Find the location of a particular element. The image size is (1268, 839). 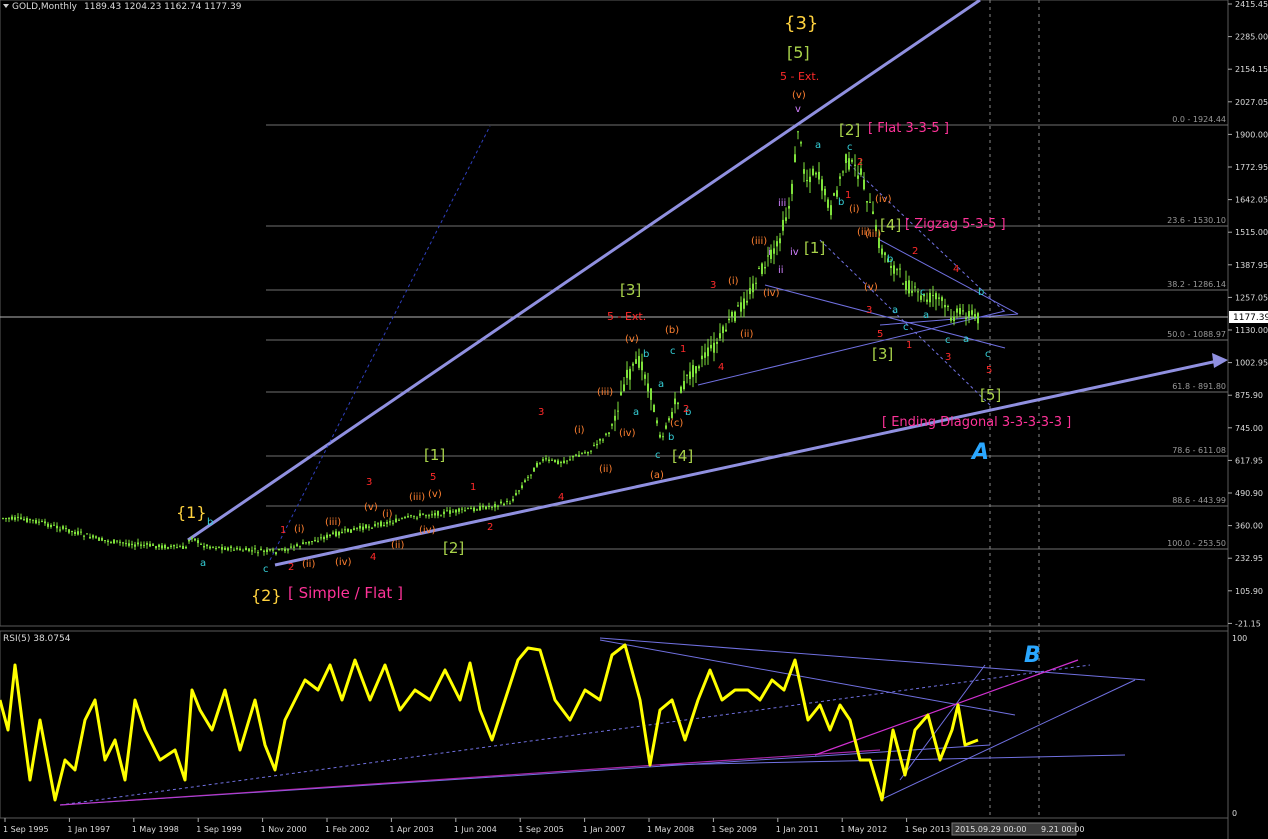

price-tick-label: 1257.05 is located at coordinates (1251, 297).